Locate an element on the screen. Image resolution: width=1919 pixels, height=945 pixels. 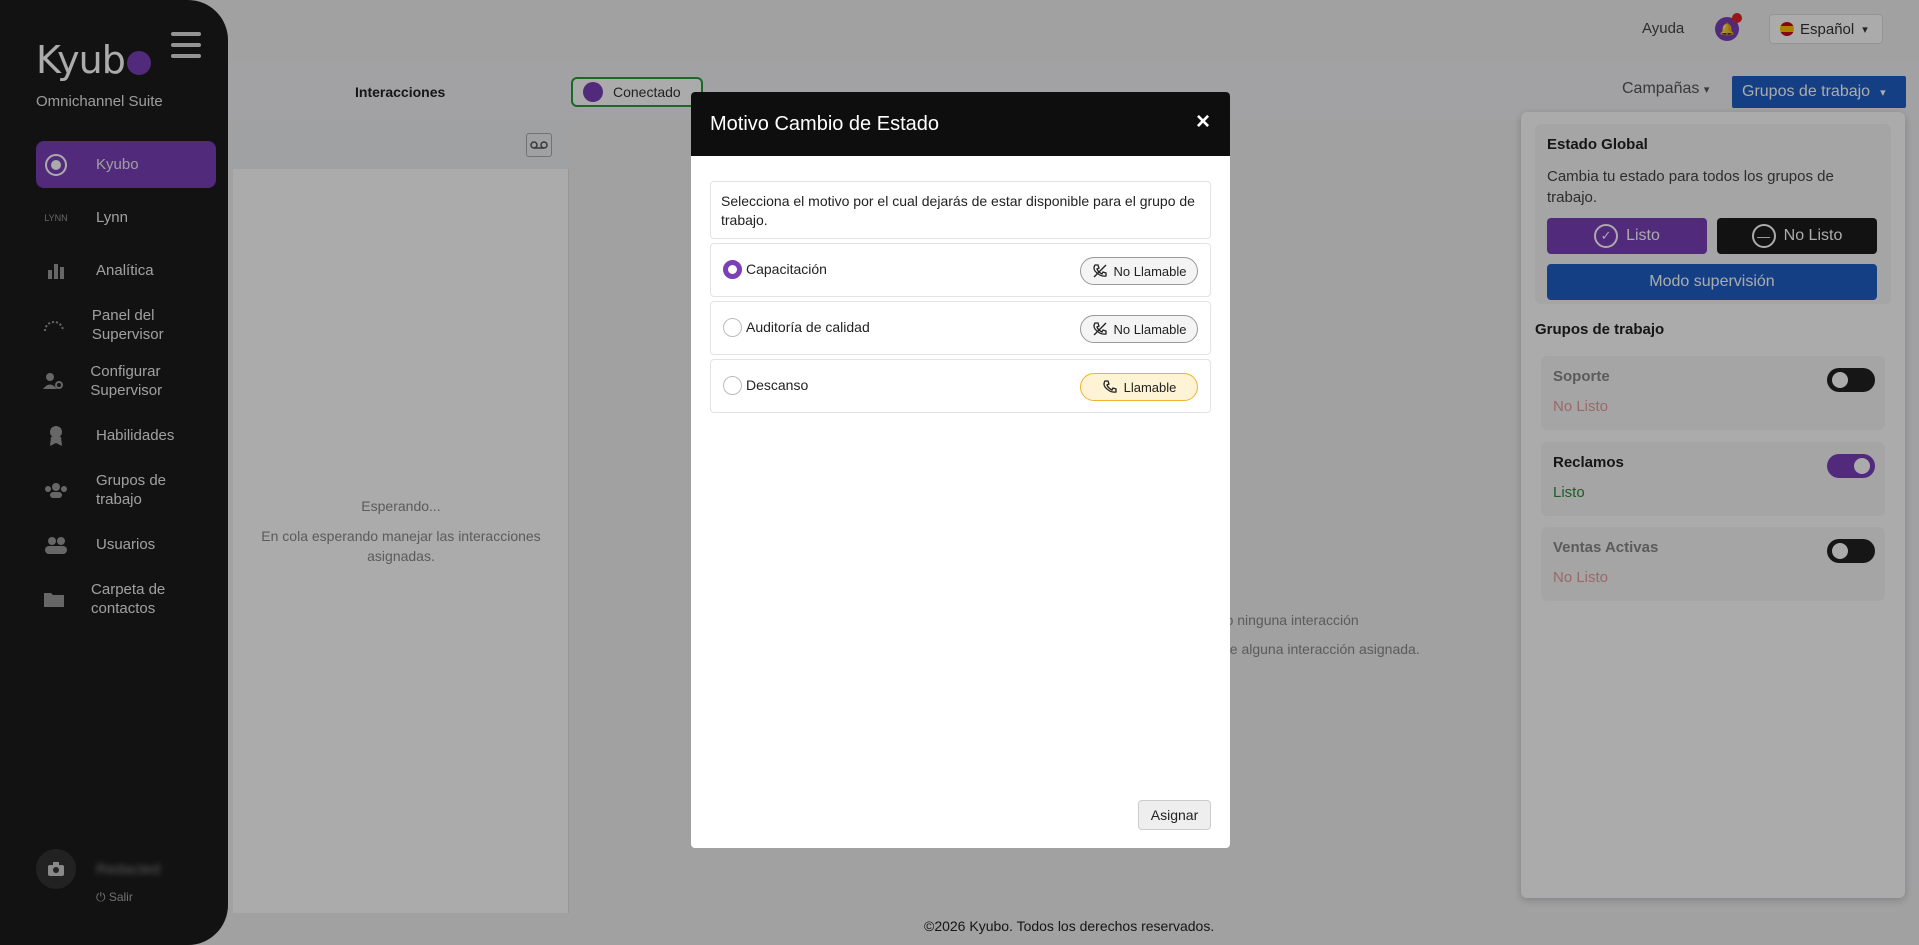
modal-header: Motivo Cambio de Estado × is located at coordinates (960, 124).